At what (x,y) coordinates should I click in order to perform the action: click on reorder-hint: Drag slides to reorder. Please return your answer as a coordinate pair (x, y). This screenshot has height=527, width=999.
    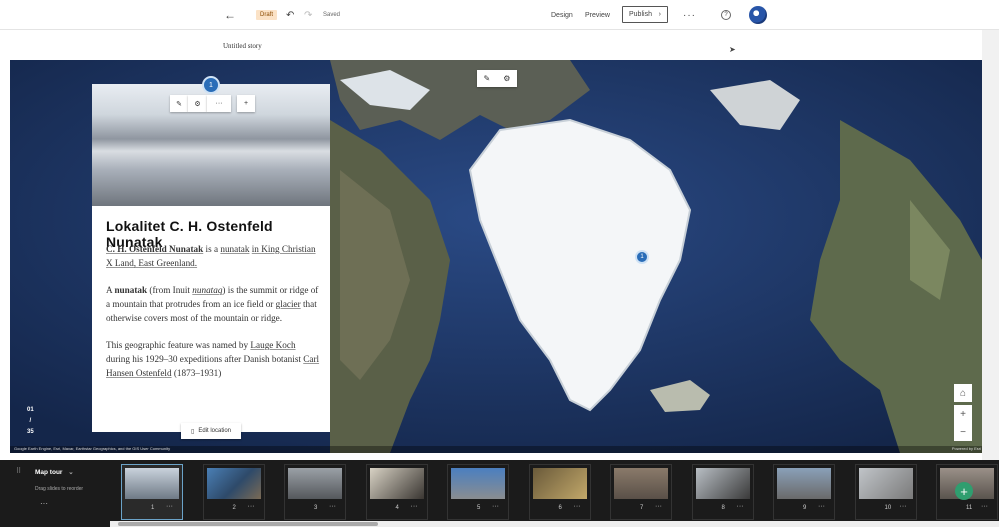
    Looking at the image, I should click on (59, 489).